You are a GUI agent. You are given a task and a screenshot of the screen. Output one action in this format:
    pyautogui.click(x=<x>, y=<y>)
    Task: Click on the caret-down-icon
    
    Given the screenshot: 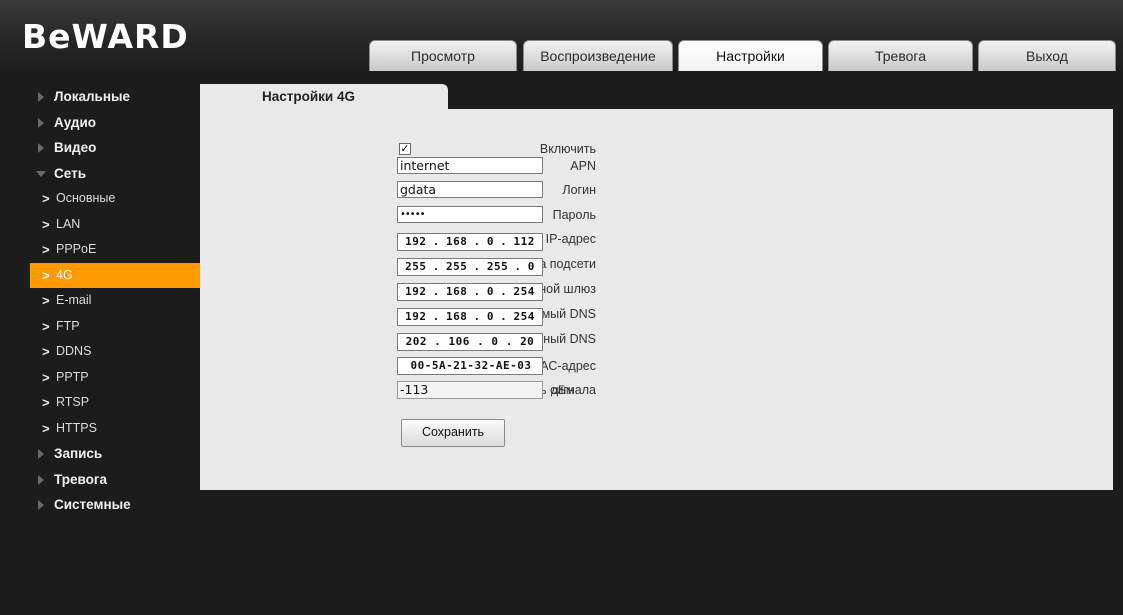 What is the action you would take?
    pyautogui.click(x=41, y=173)
    